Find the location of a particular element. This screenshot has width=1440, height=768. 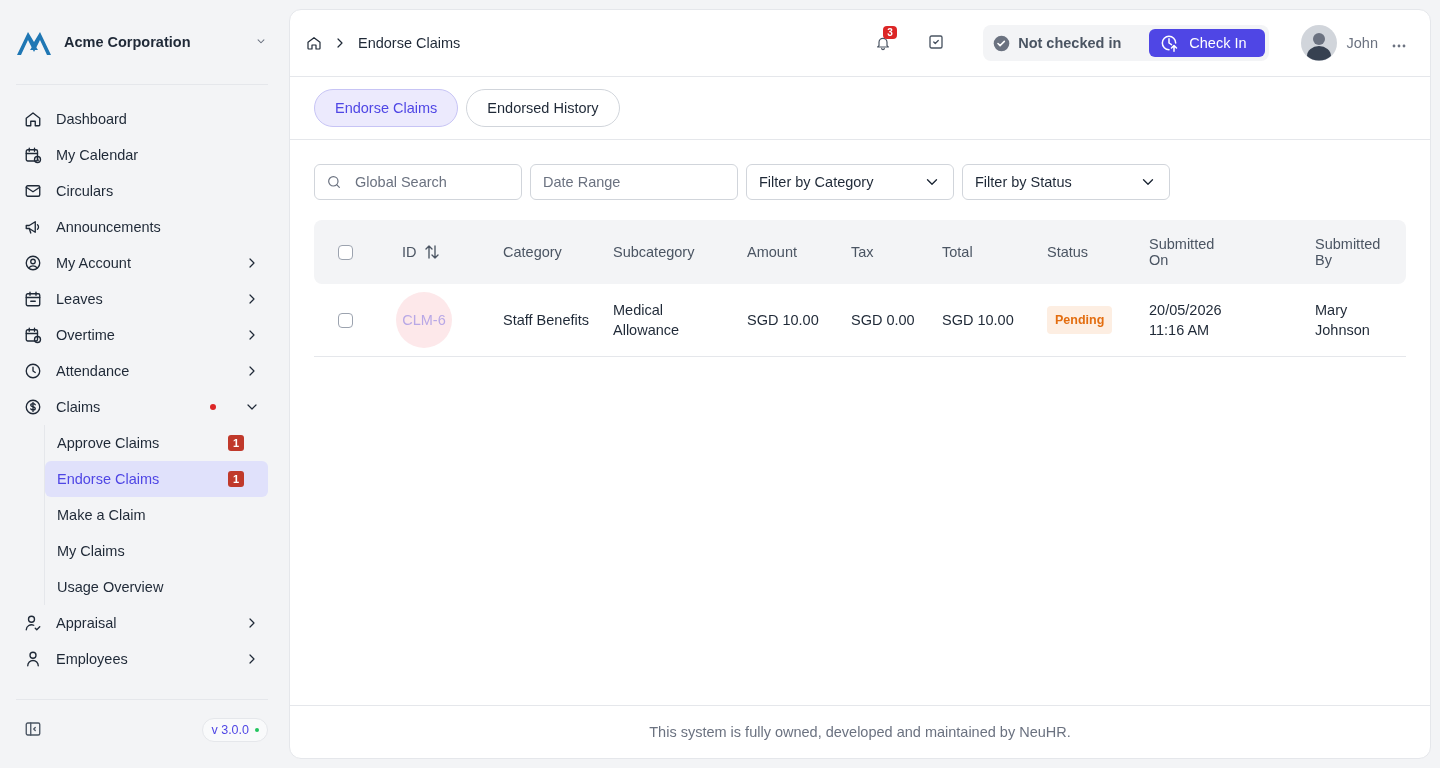

tab: Endorse Claims is located at coordinates (386, 108).